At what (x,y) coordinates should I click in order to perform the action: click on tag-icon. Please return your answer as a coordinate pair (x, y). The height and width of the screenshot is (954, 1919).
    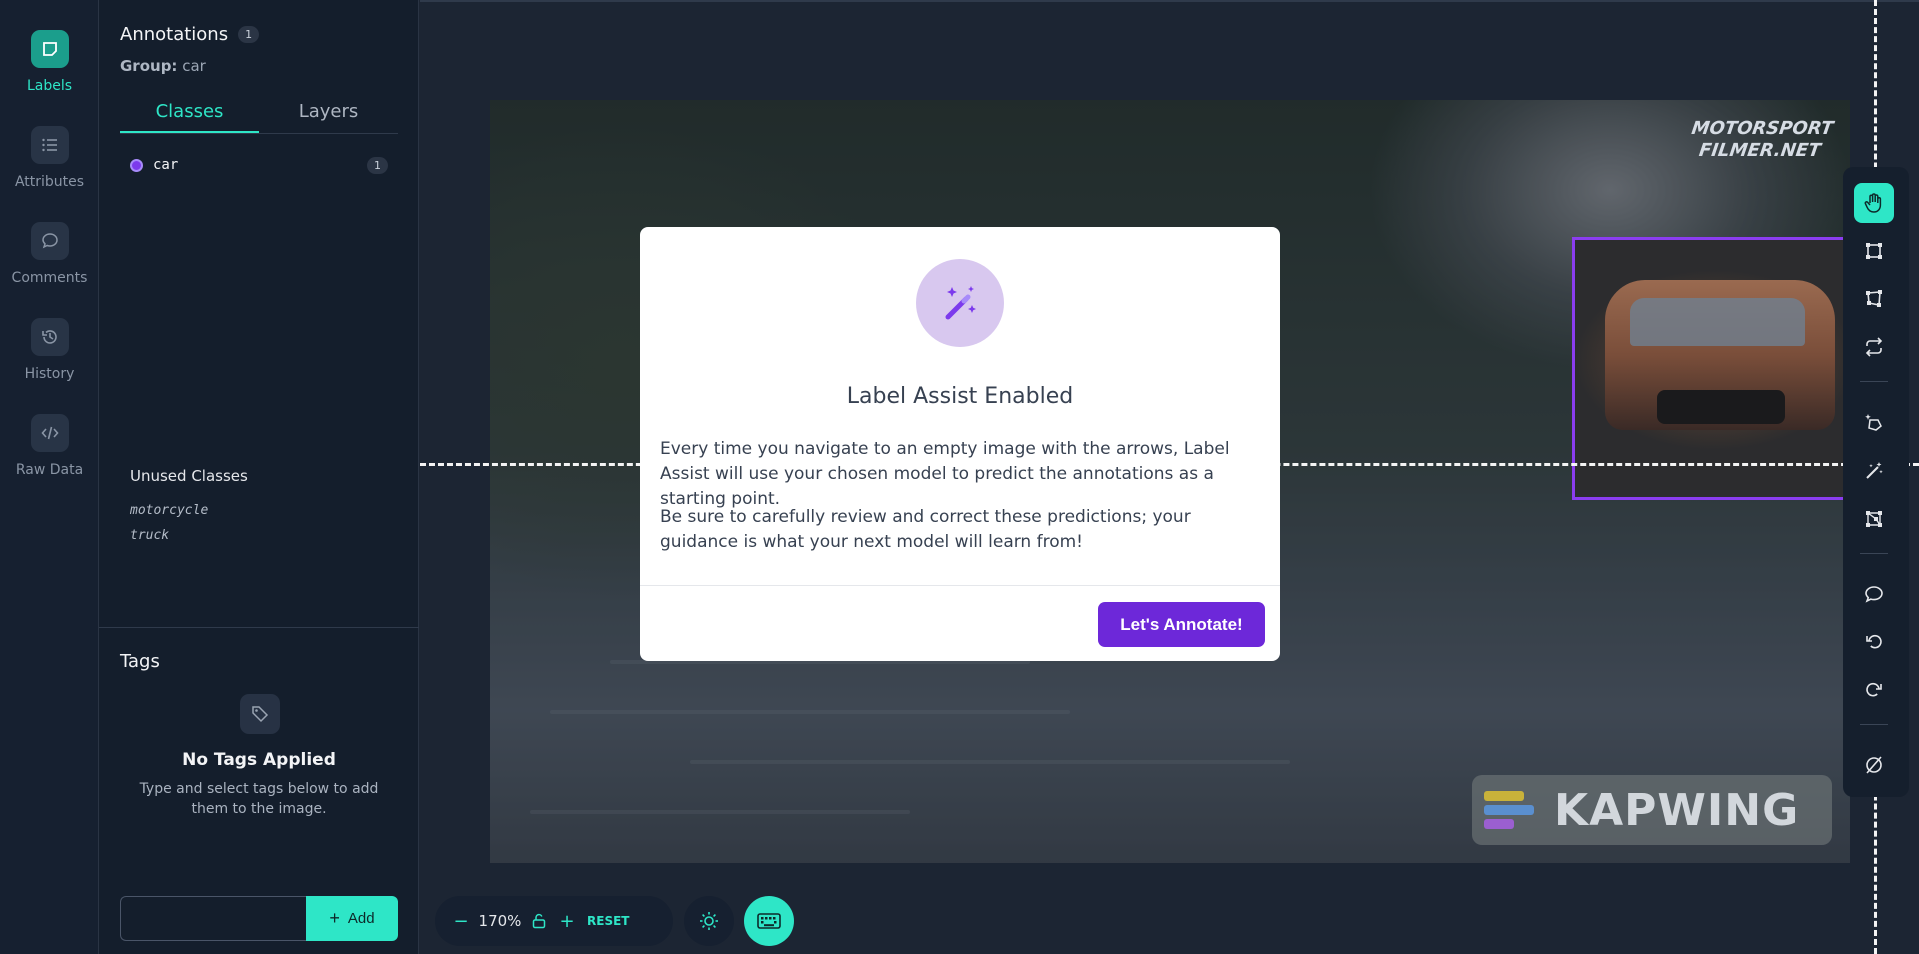
    Looking at the image, I should click on (260, 714).